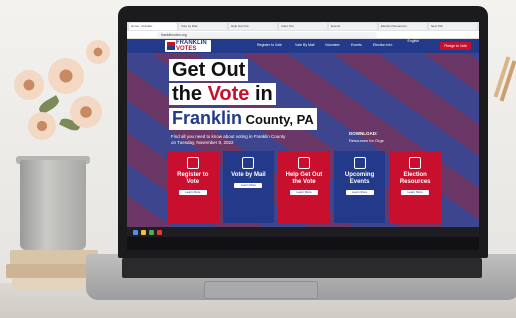  I want to click on browser-tab: Vote by Mail, so click(203, 26).